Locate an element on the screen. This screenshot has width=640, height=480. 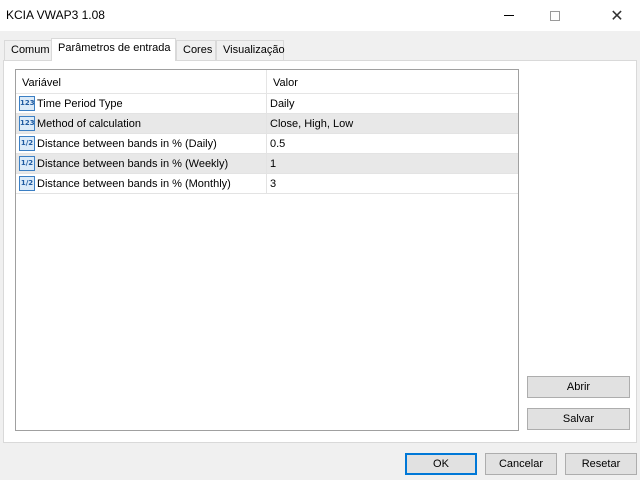
ok-button: OK is located at coordinates (441, 464).